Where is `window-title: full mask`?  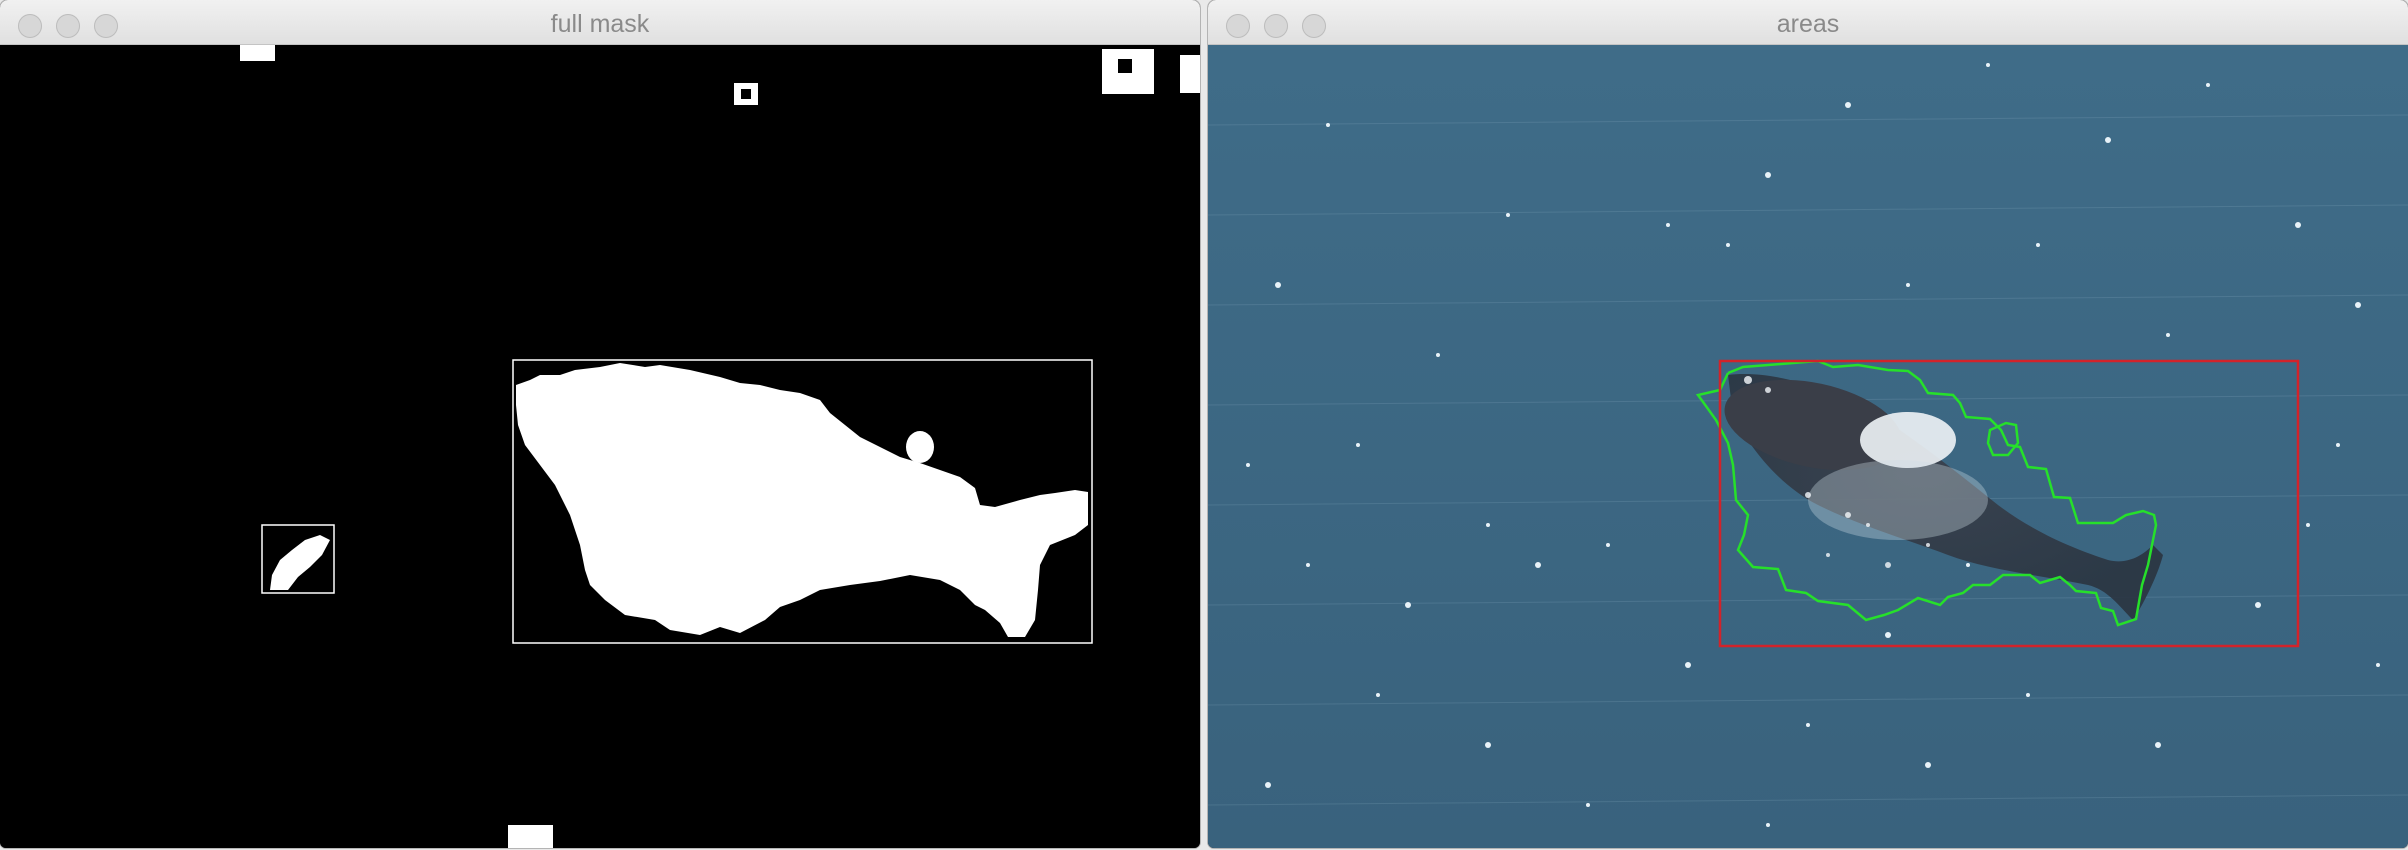 window-title: full mask is located at coordinates (600, 24).